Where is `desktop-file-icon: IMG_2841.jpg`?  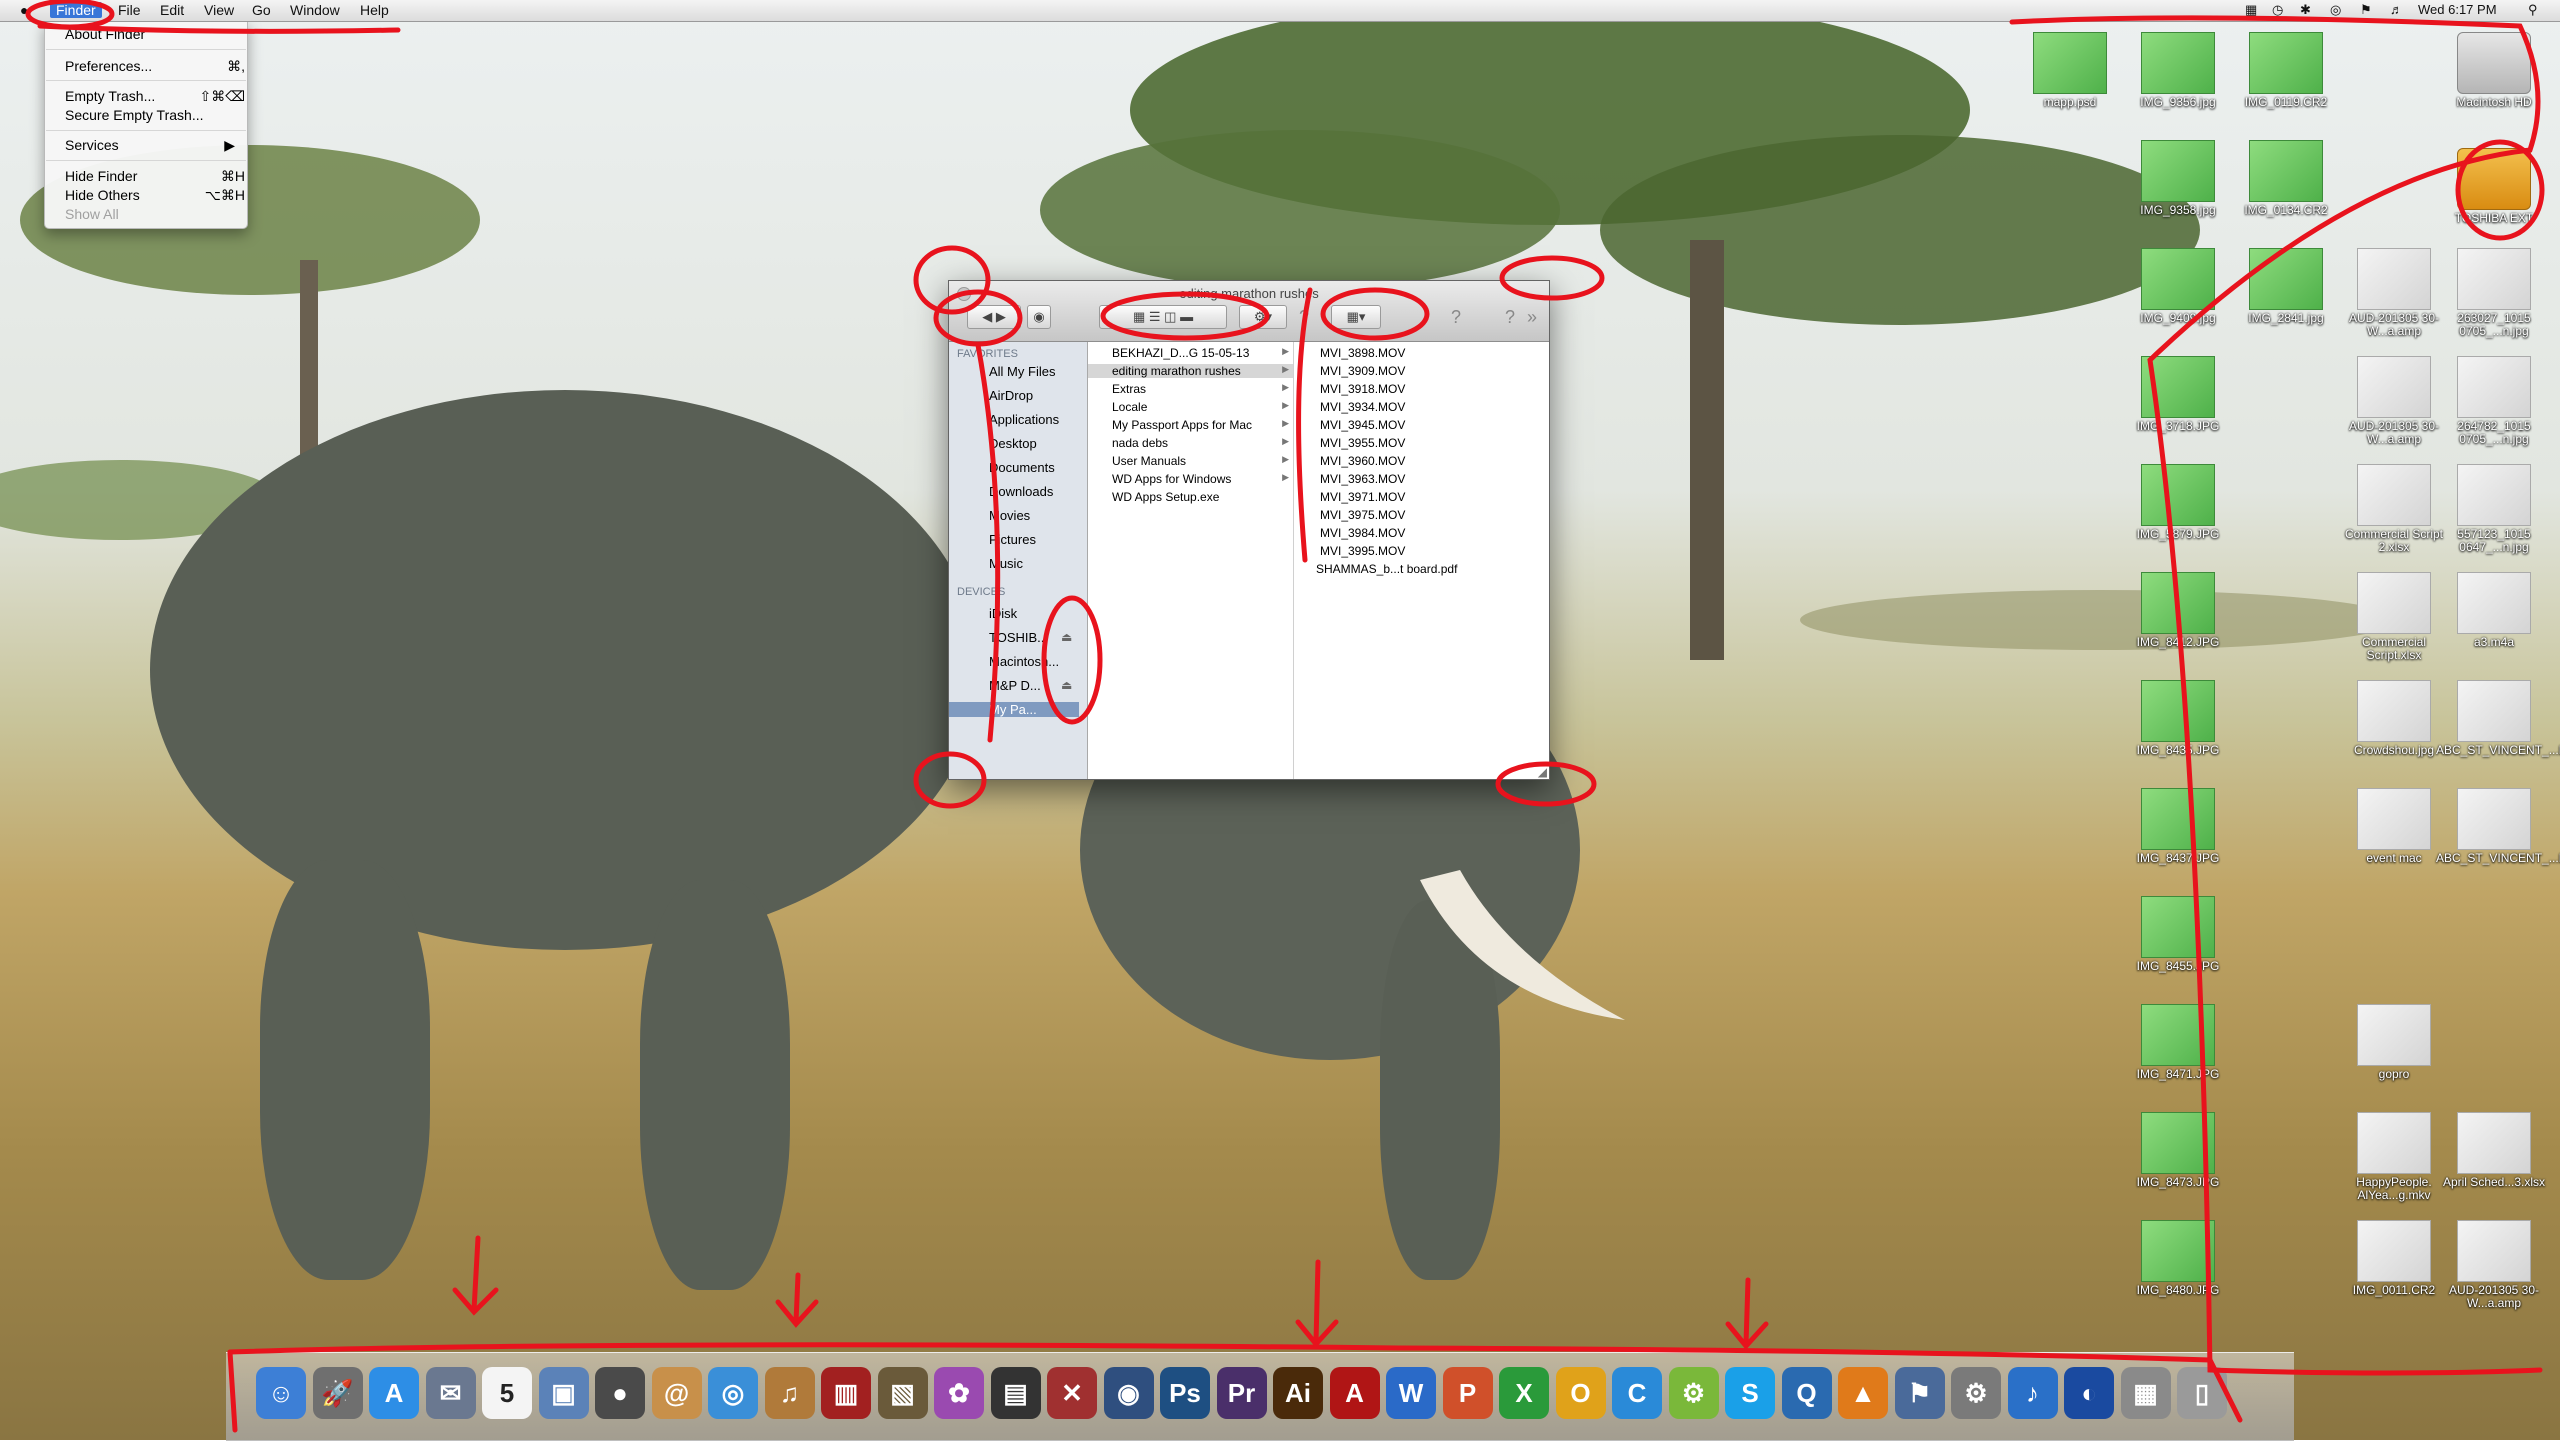 desktop-file-icon: IMG_2841.jpg is located at coordinates (2286, 286).